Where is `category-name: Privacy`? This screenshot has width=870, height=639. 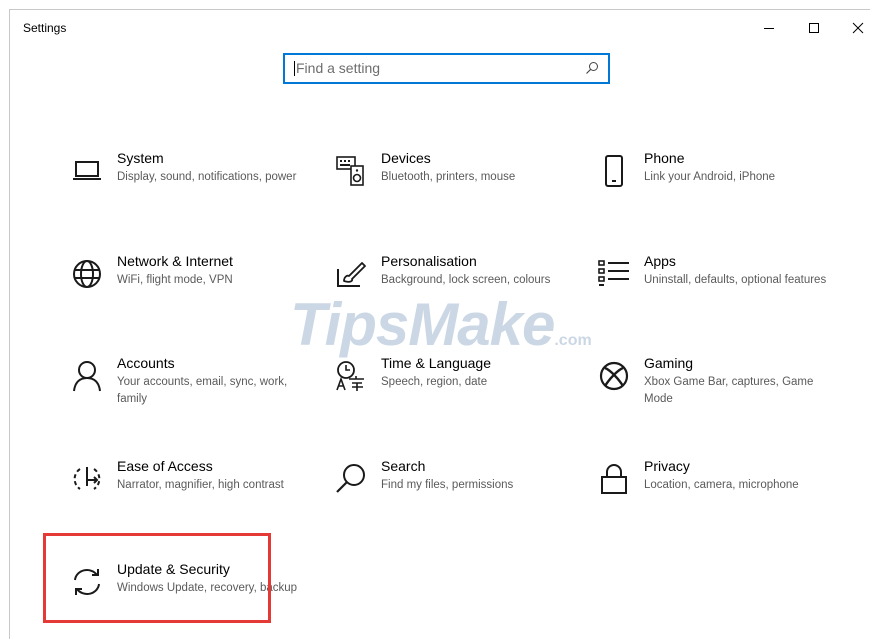 category-name: Privacy is located at coordinates (667, 466).